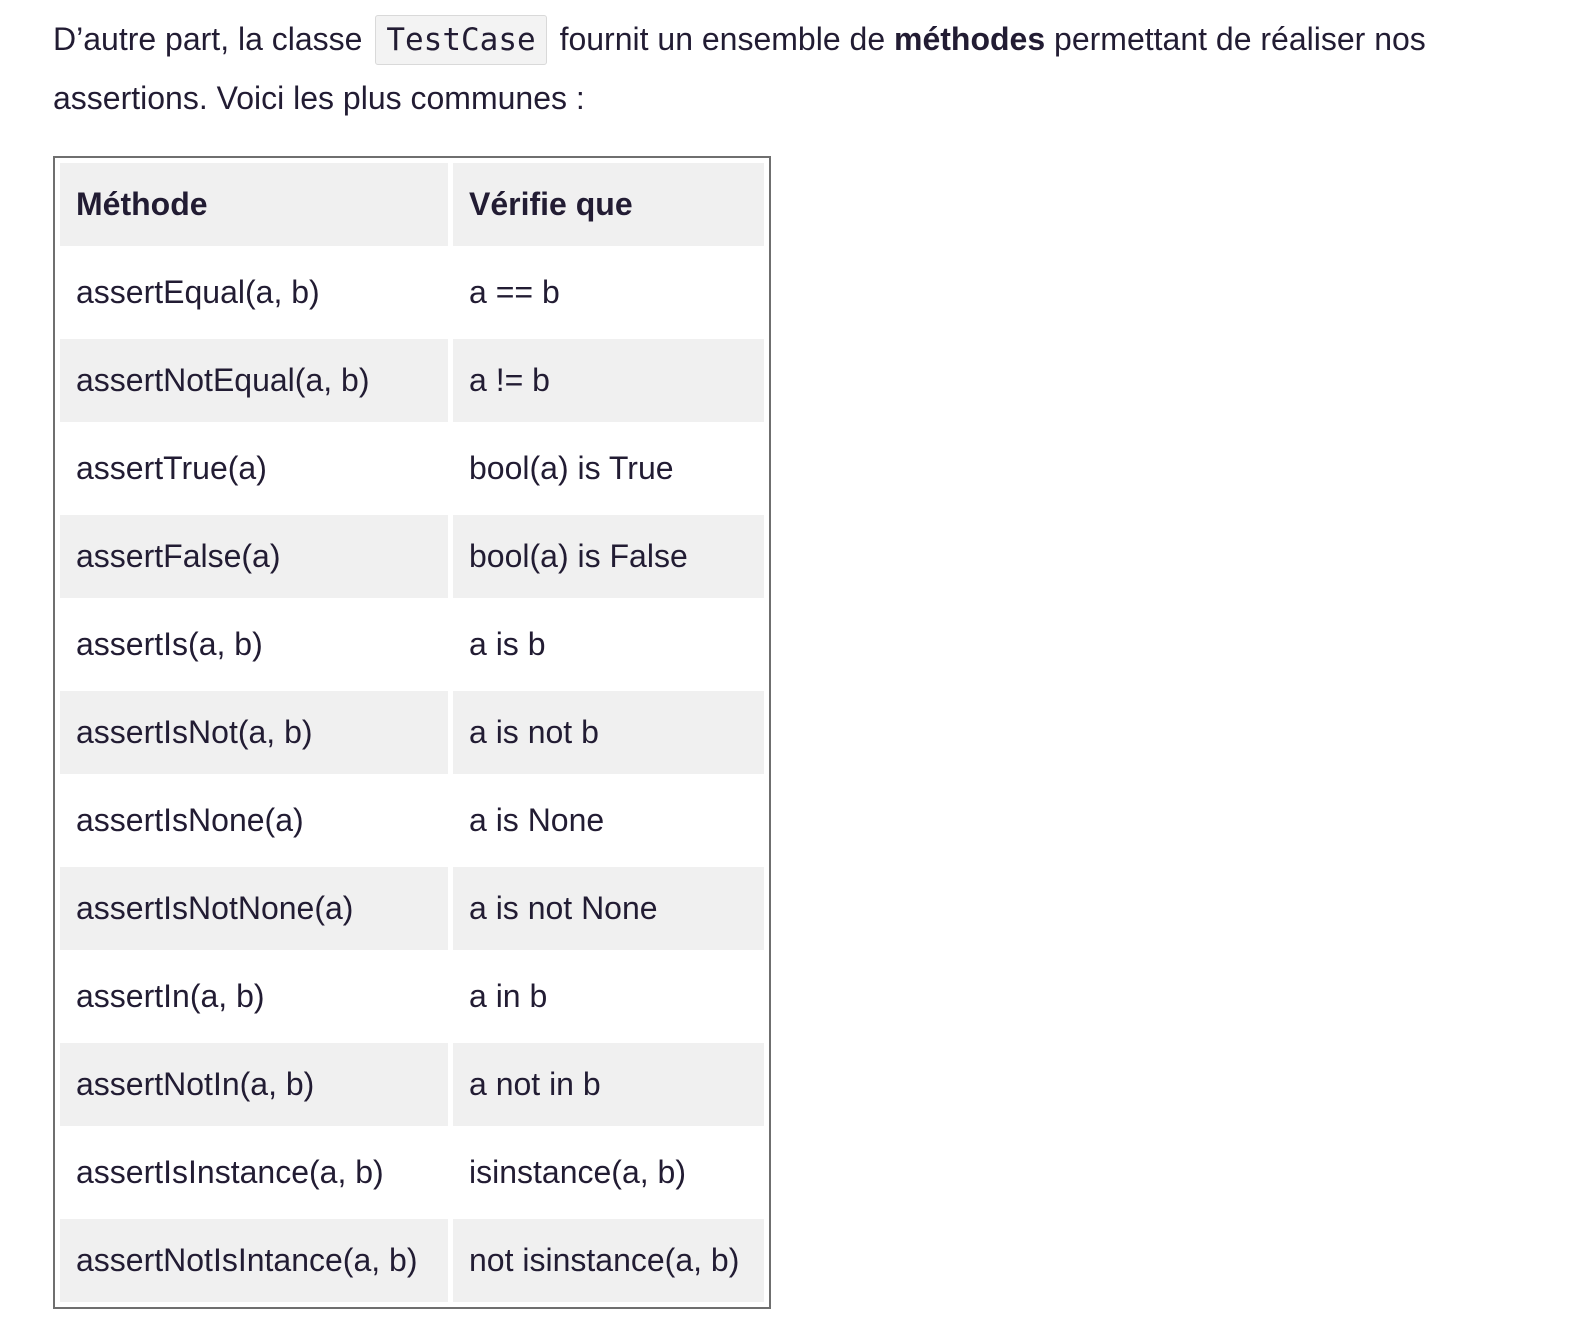 This screenshot has height=1328, width=1586. Describe the element at coordinates (608, 908) in the screenshot. I see `check-cell: a is not None` at that location.